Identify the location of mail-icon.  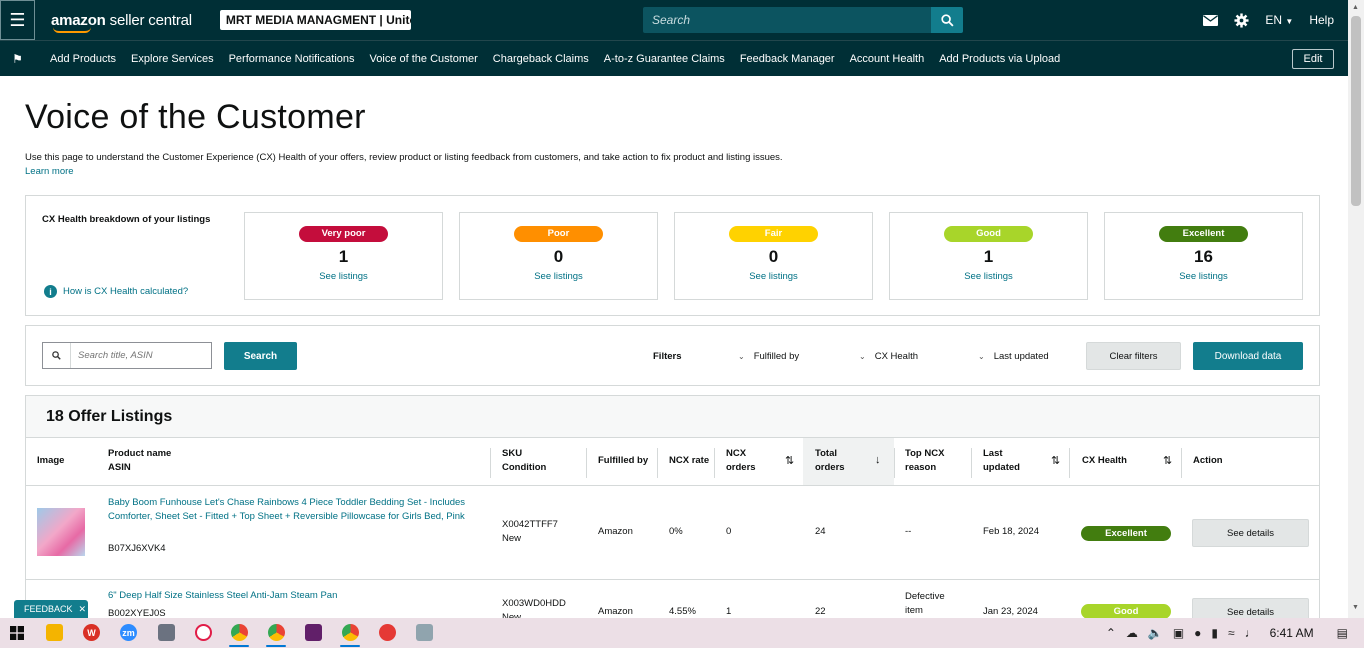
(1211, 20).